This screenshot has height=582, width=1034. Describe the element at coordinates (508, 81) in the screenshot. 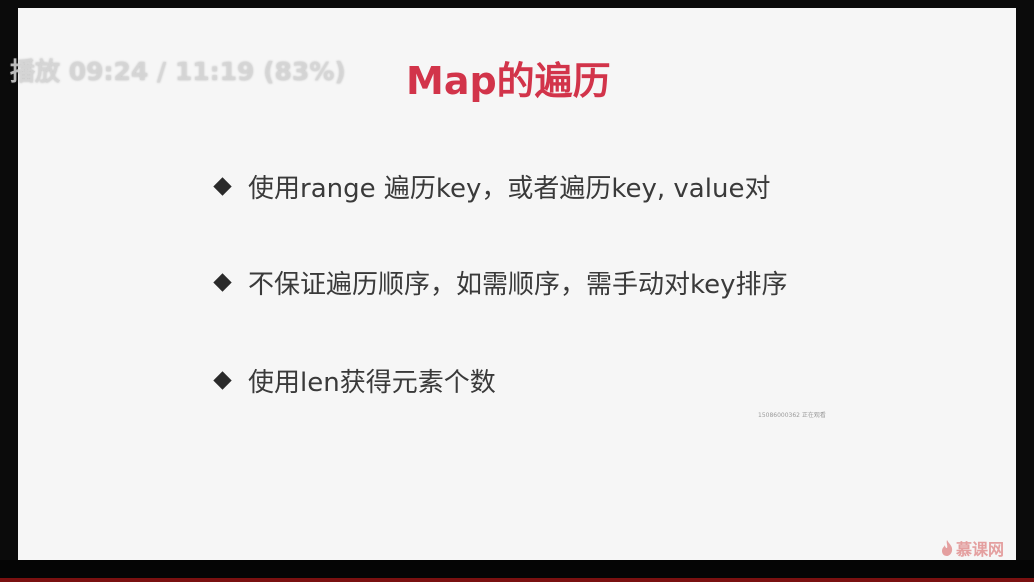

I see `slide-title: Map的遍历` at that location.